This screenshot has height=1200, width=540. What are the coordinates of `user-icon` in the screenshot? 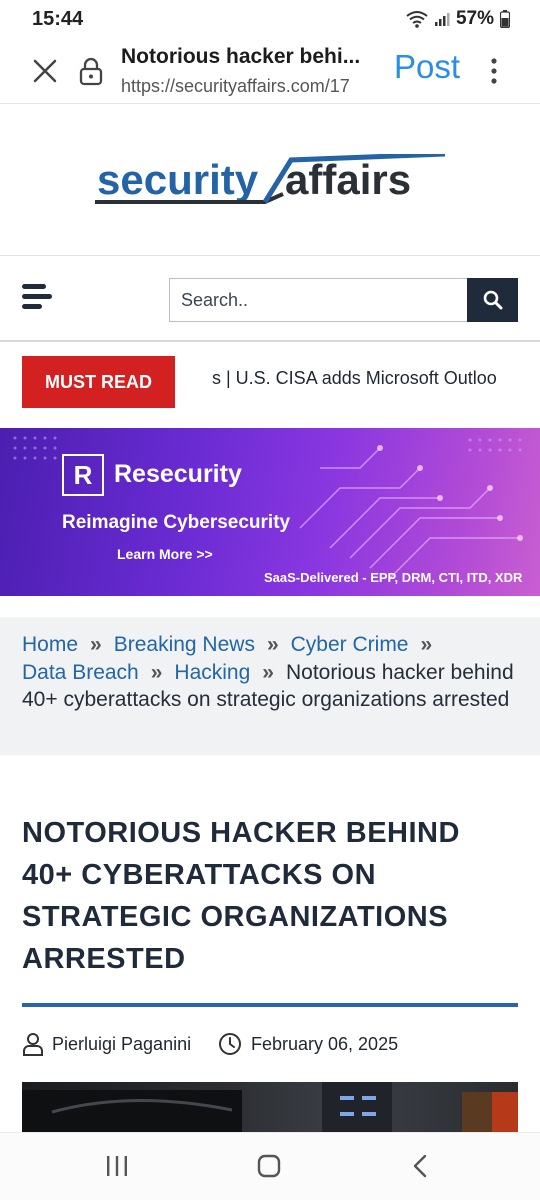 It's located at (33, 1044).